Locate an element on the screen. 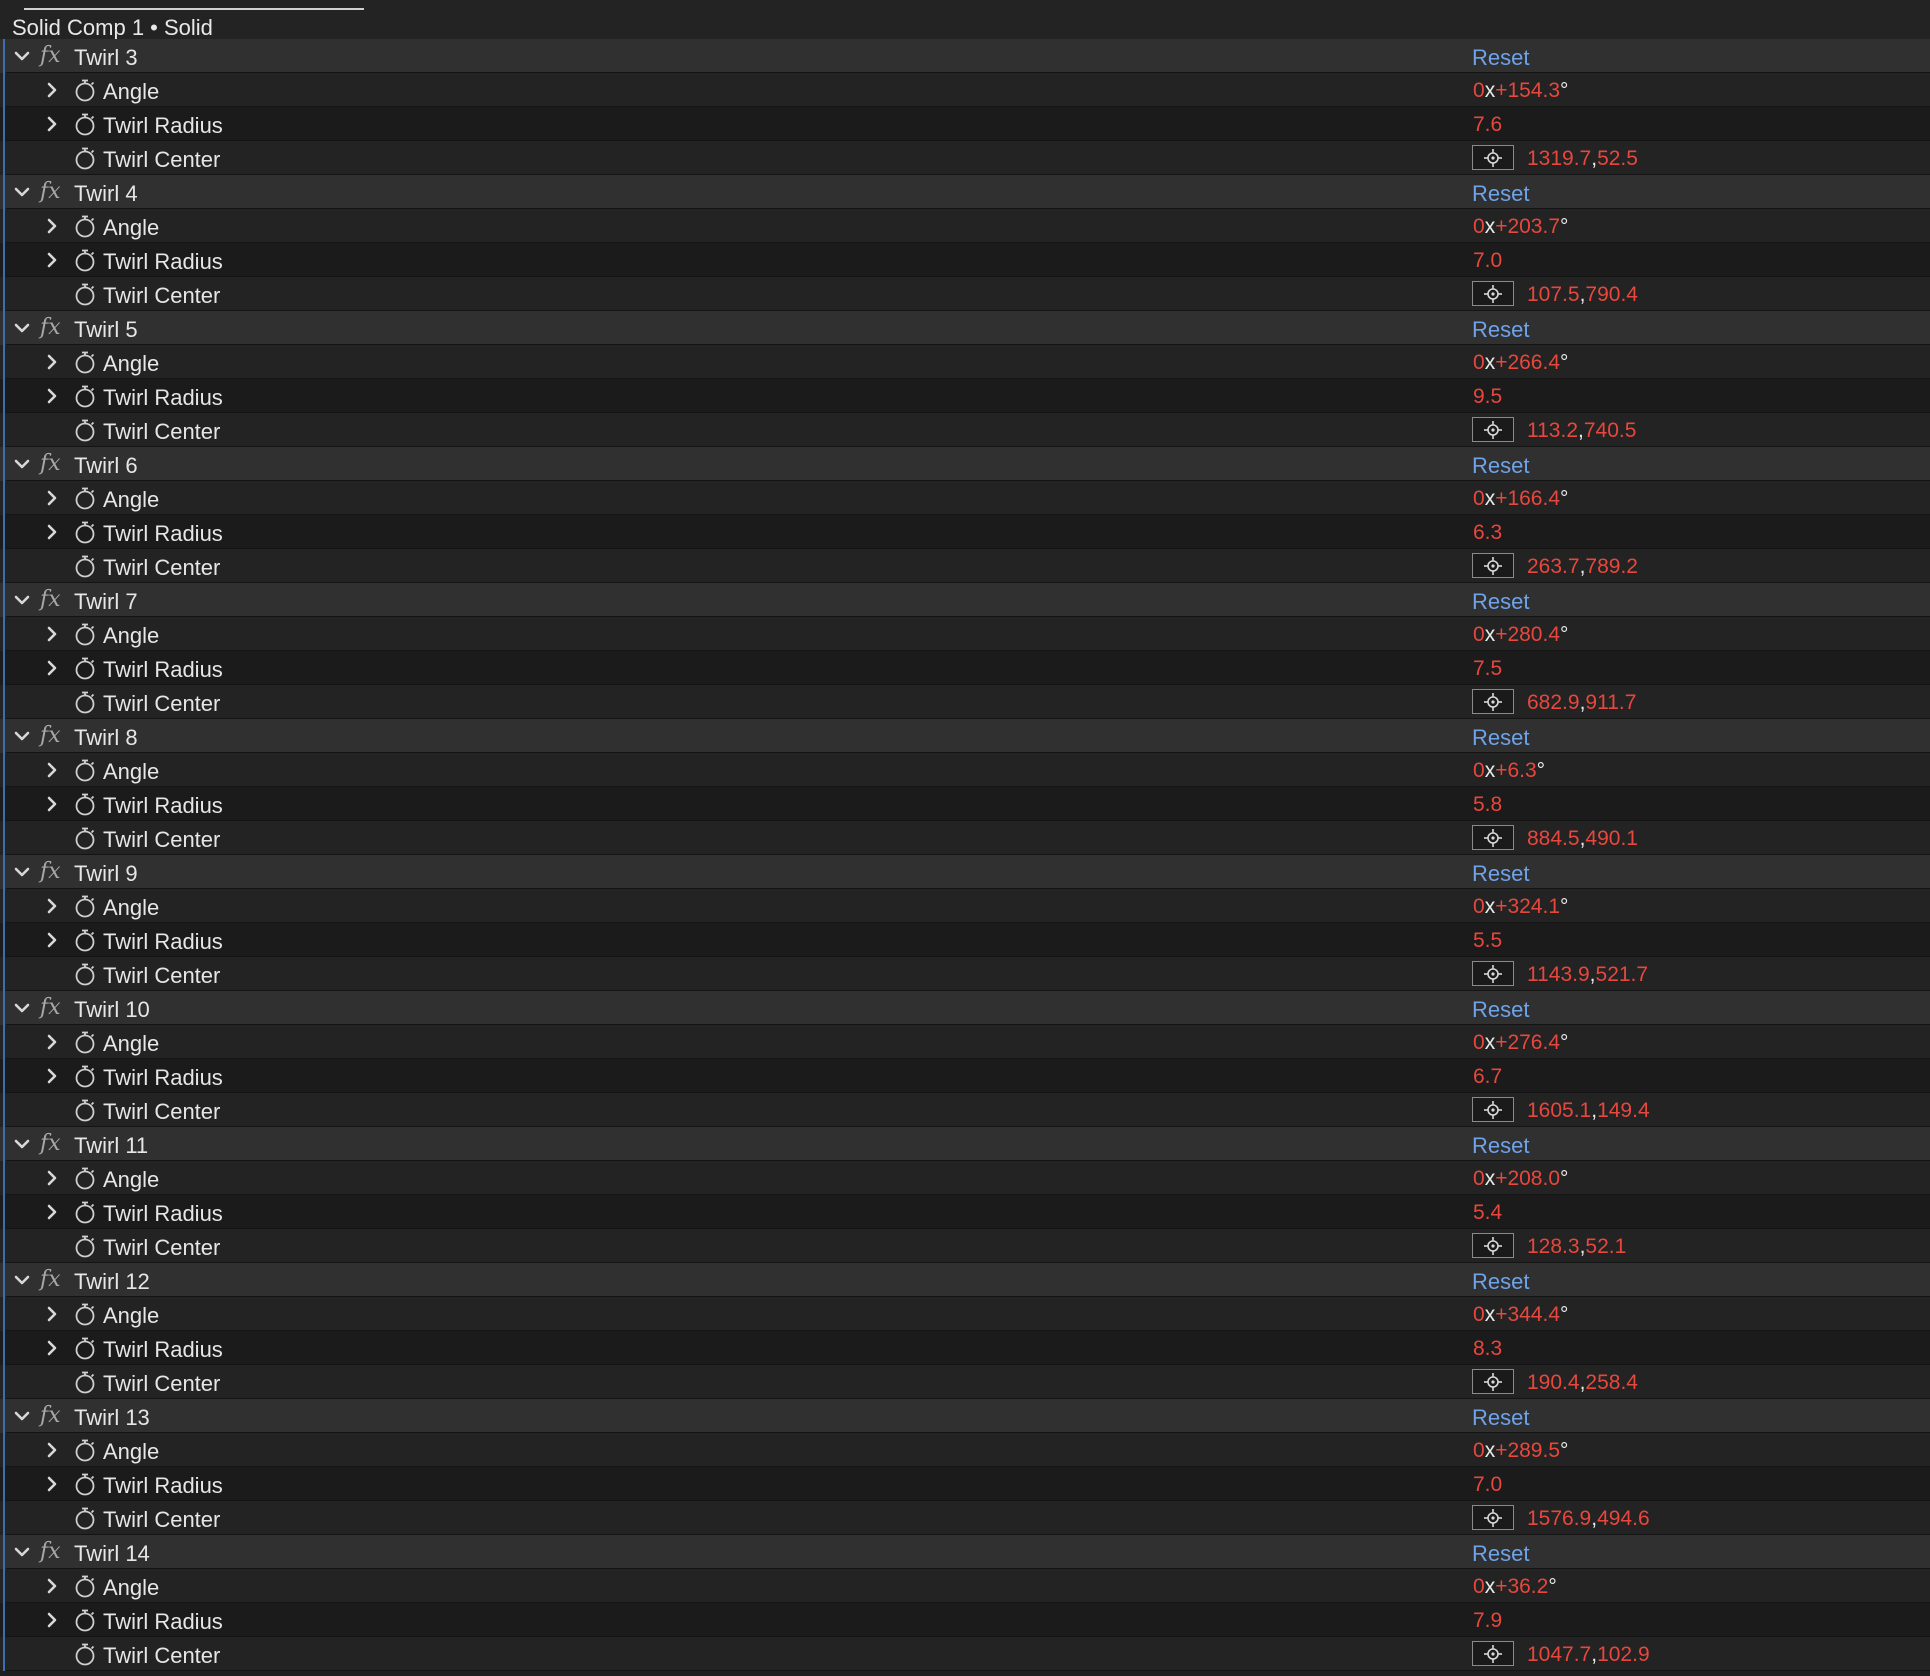 This screenshot has height=1676, width=1930. property-row-twirl-center: Twirl Center 1319.7,52.5 is located at coordinates (965, 158).